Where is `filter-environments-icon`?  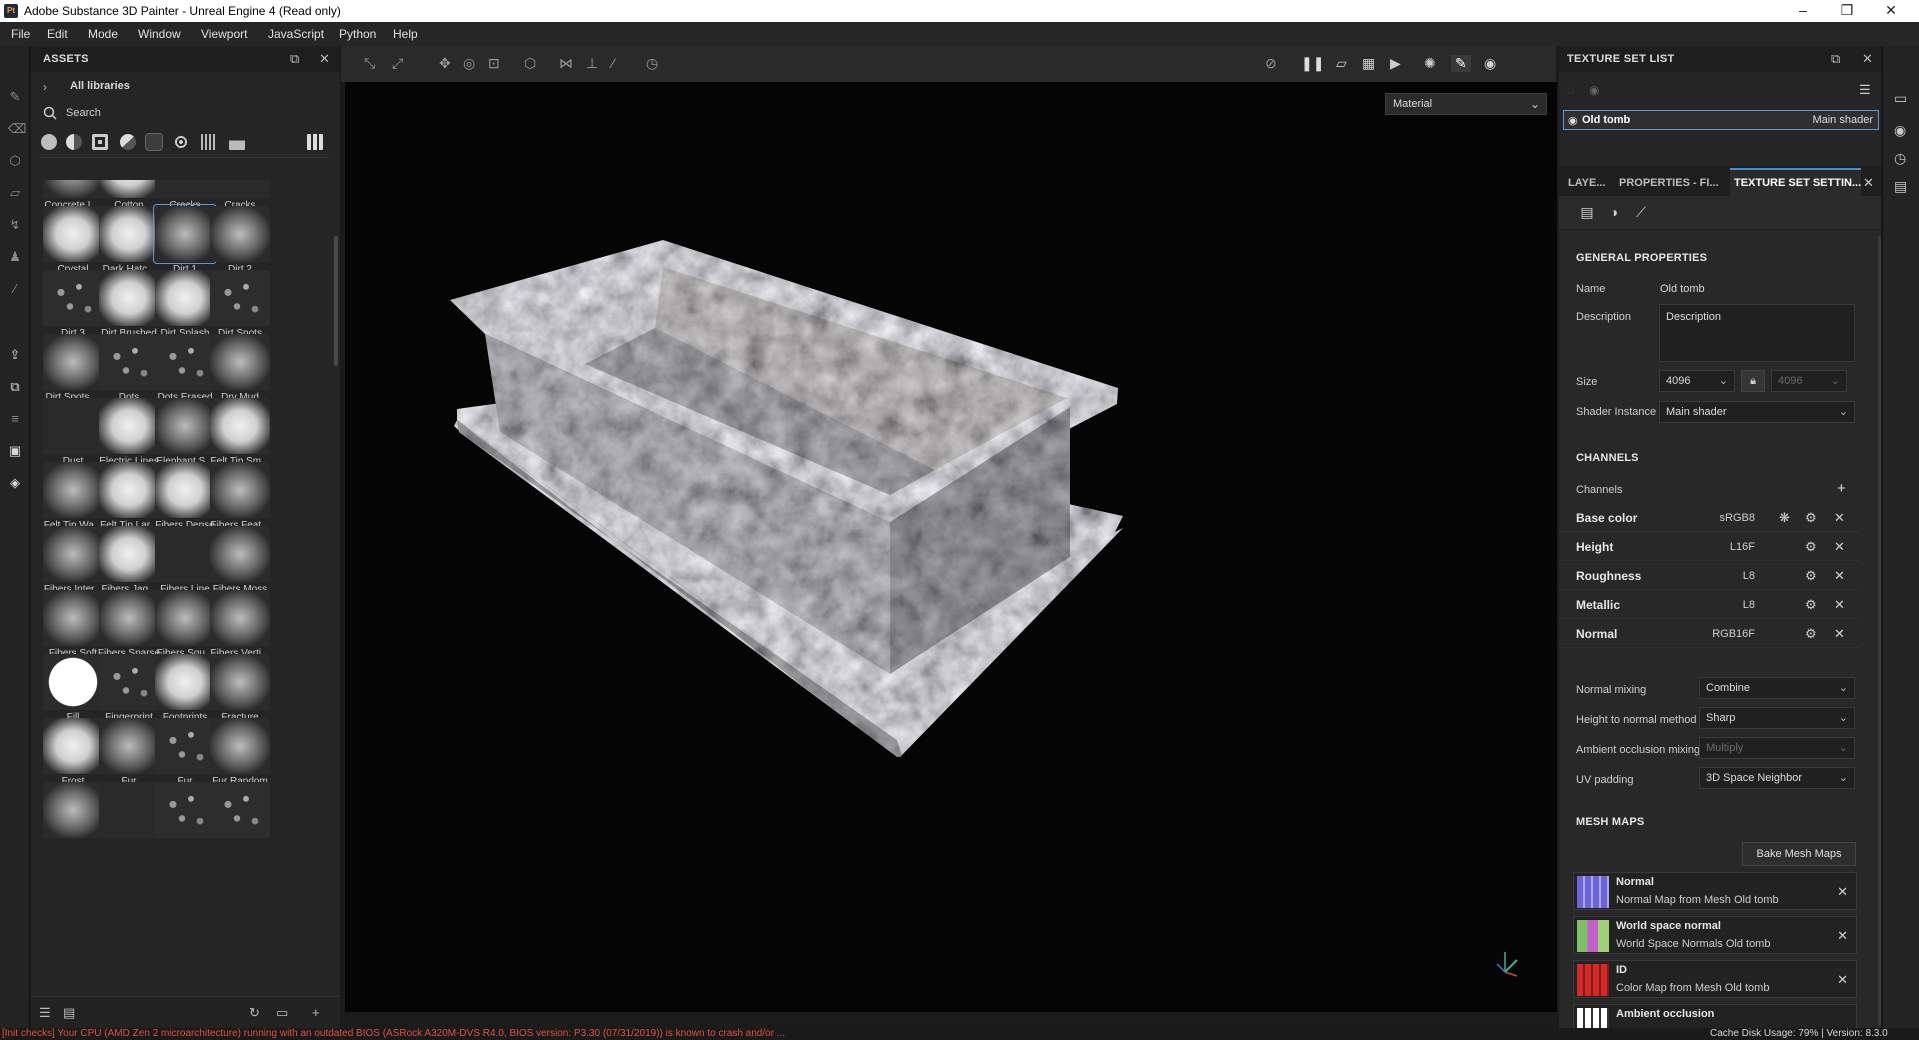 filter-environments-icon is located at coordinates (237, 142).